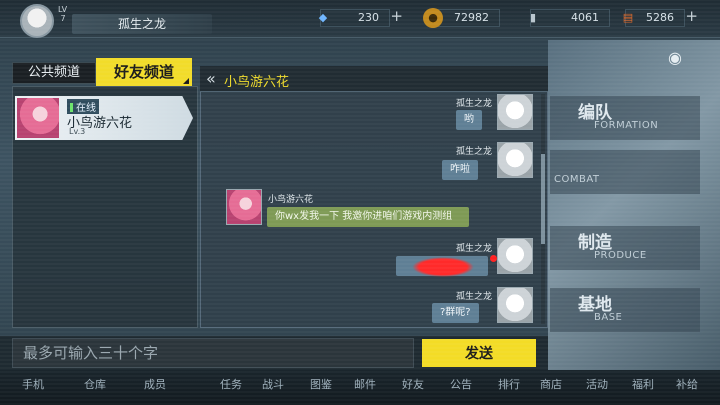 The image size is (720, 405). I want to click on nav-warehouse: 仓库, so click(95, 384).